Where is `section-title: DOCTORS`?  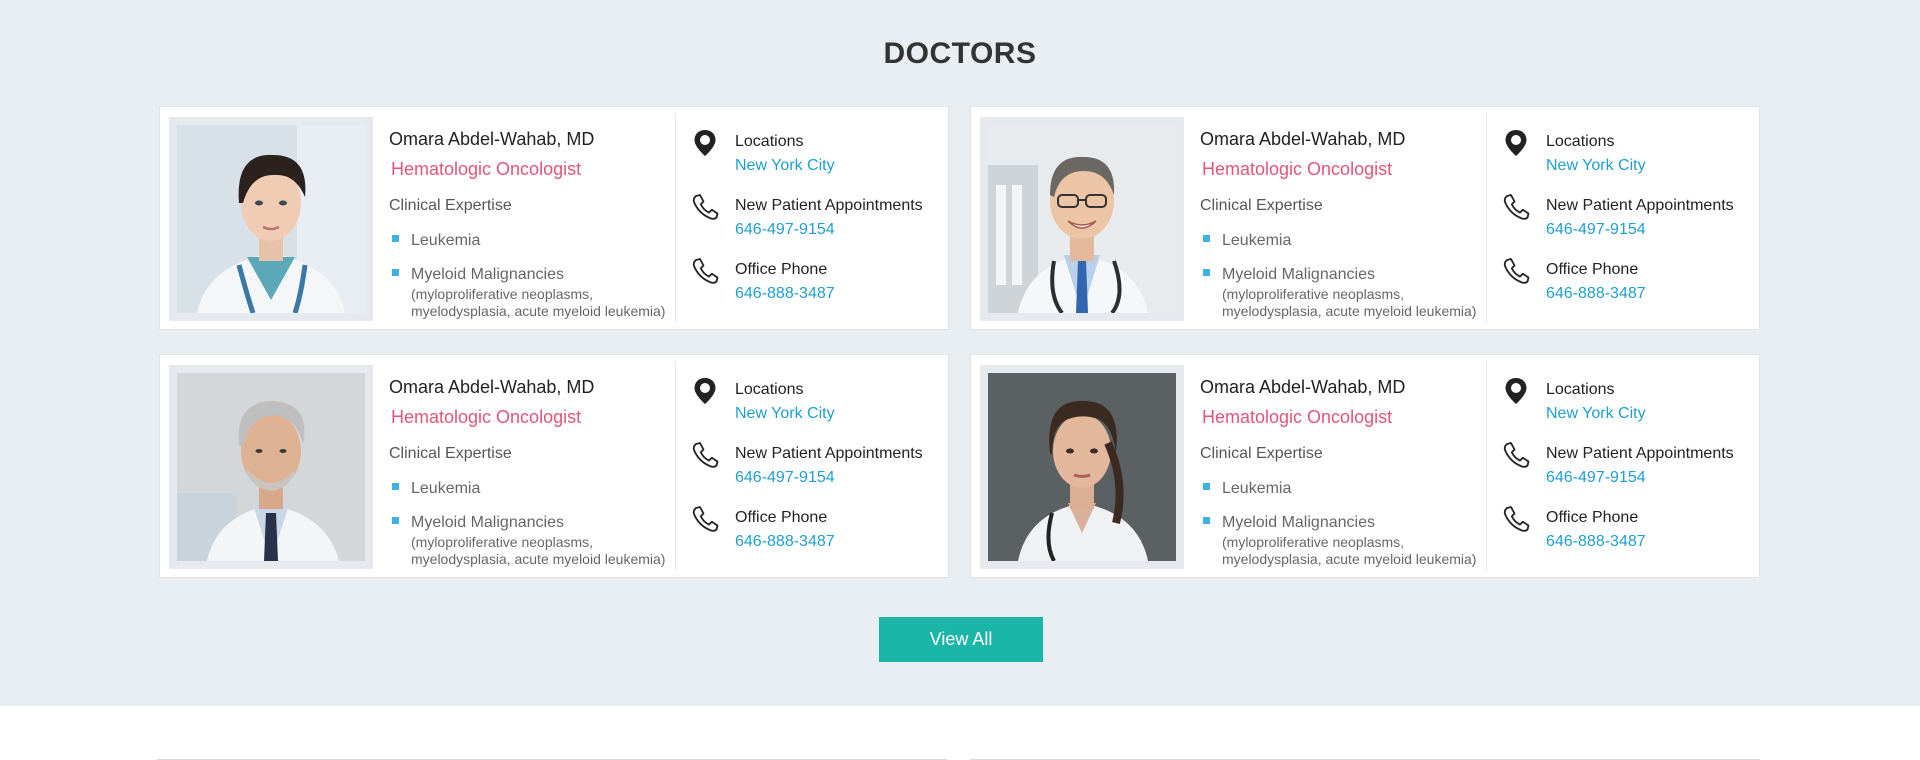 section-title: DOCTORS is located at coordinates (960, 53).